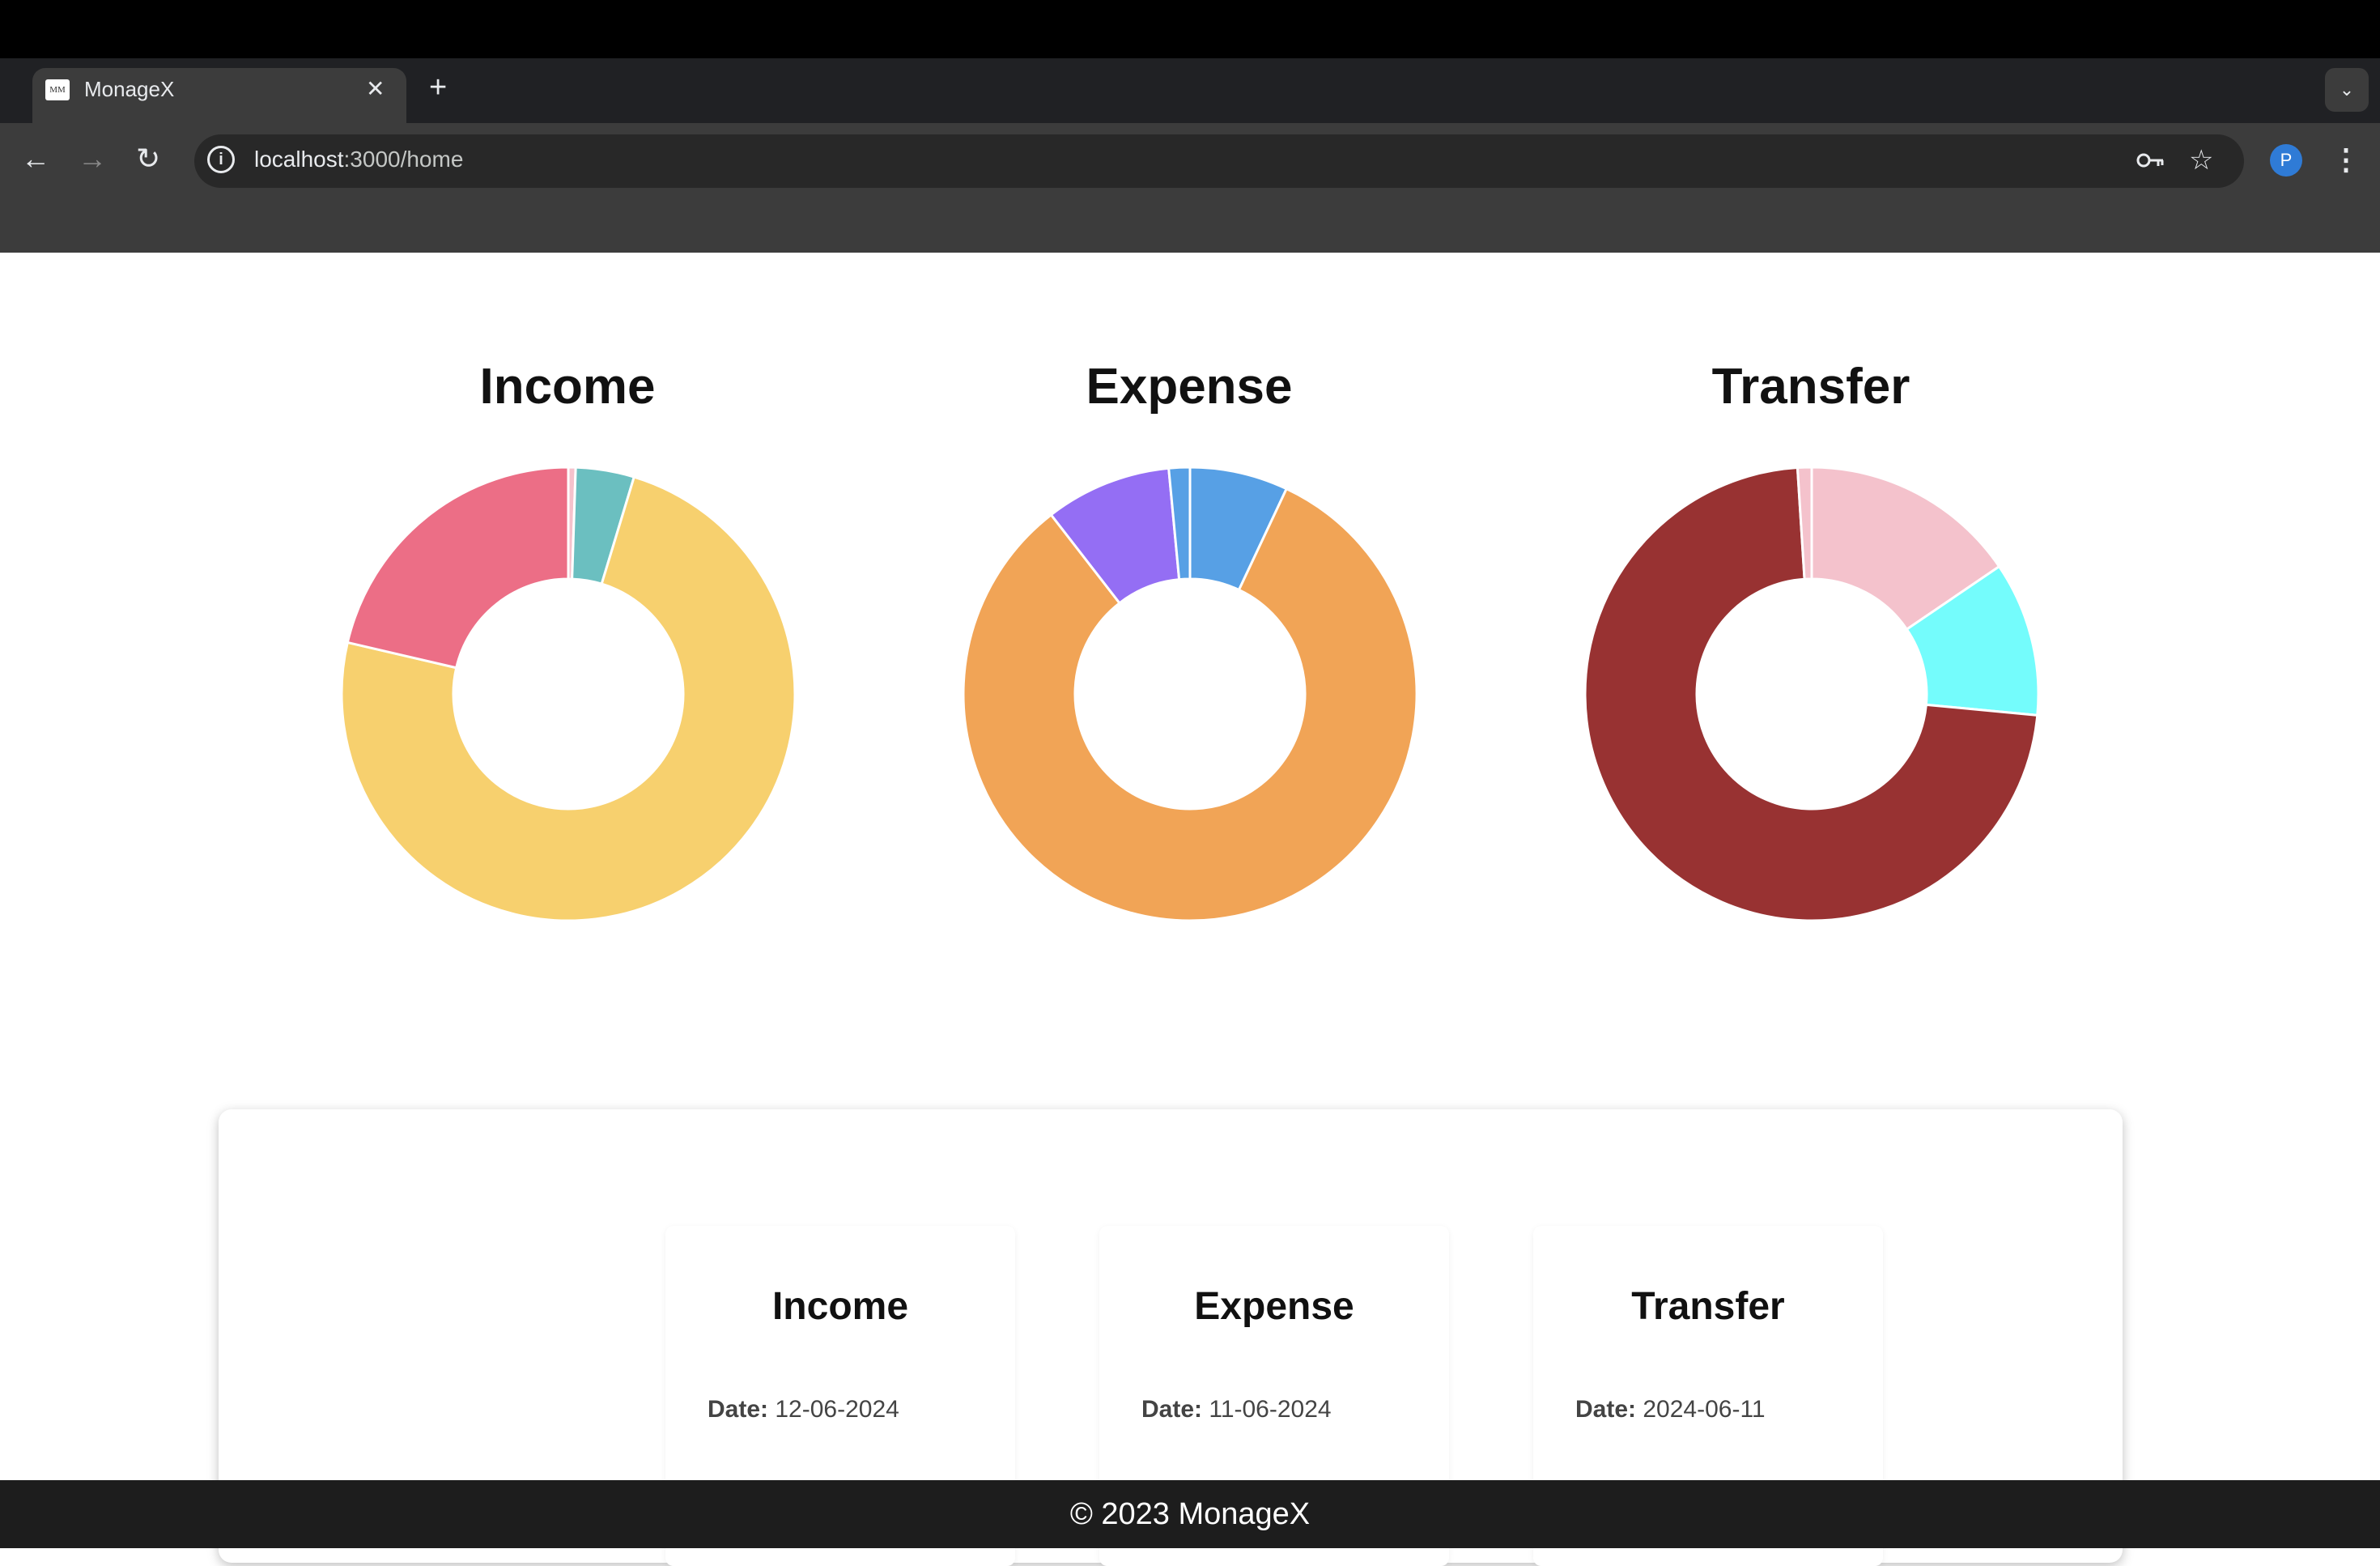 The width and height of the screenshot is (2380, 1566). Describe the element at coordinates (2286, 160) in the screenshot. I see `profile-avatar: P` at that location.